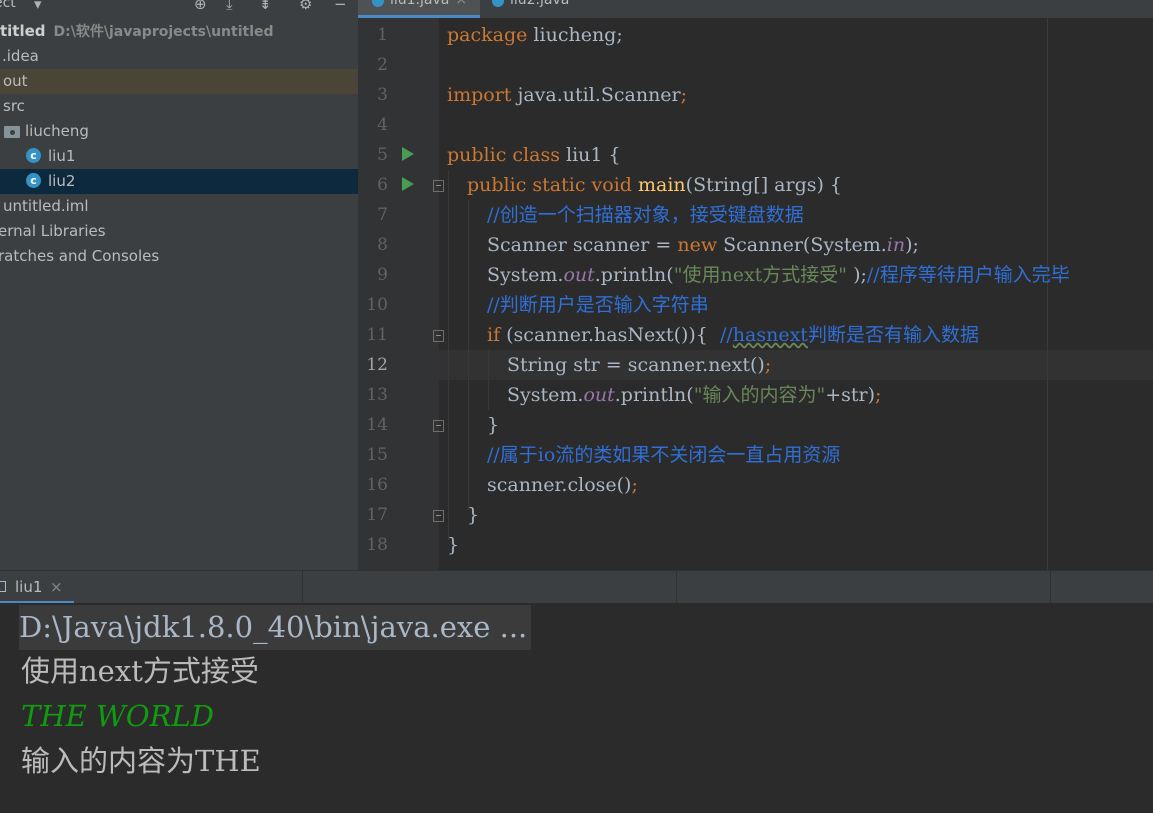 This screenshot has height=813, width=1153. Describe the element at coordinates (382, 125) in the screenshot. I see `line-number: 4` at that location.